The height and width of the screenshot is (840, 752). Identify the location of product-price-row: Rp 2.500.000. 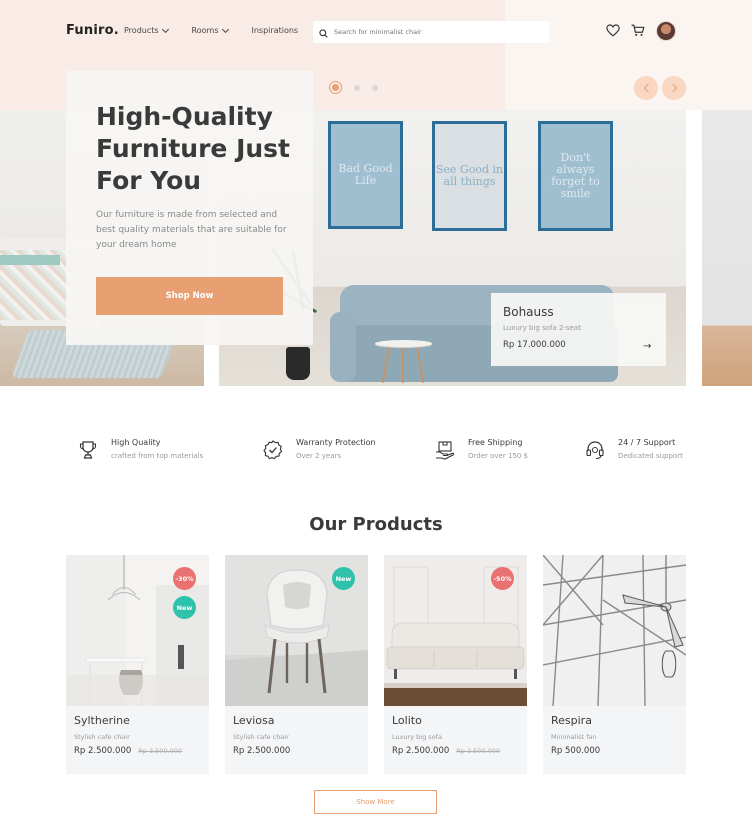
(261, 751).